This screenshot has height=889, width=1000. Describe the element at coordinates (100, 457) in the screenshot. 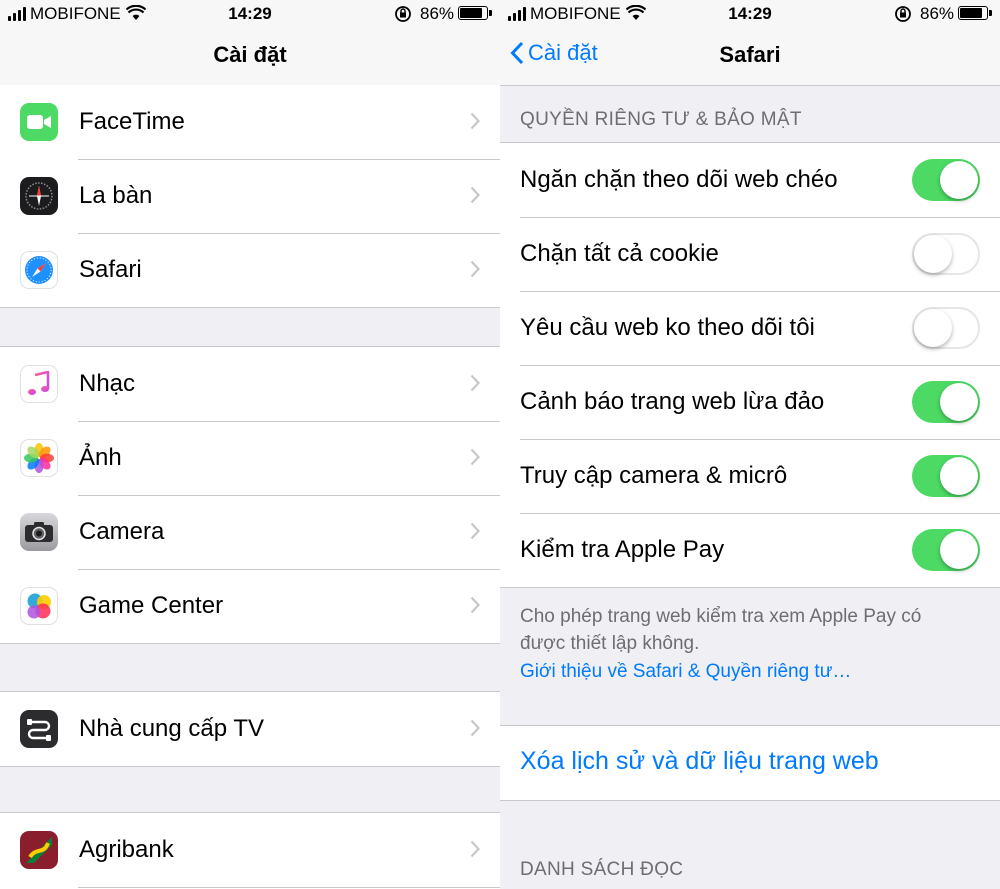

I see `settings-row-label: Ảnh` at that location.